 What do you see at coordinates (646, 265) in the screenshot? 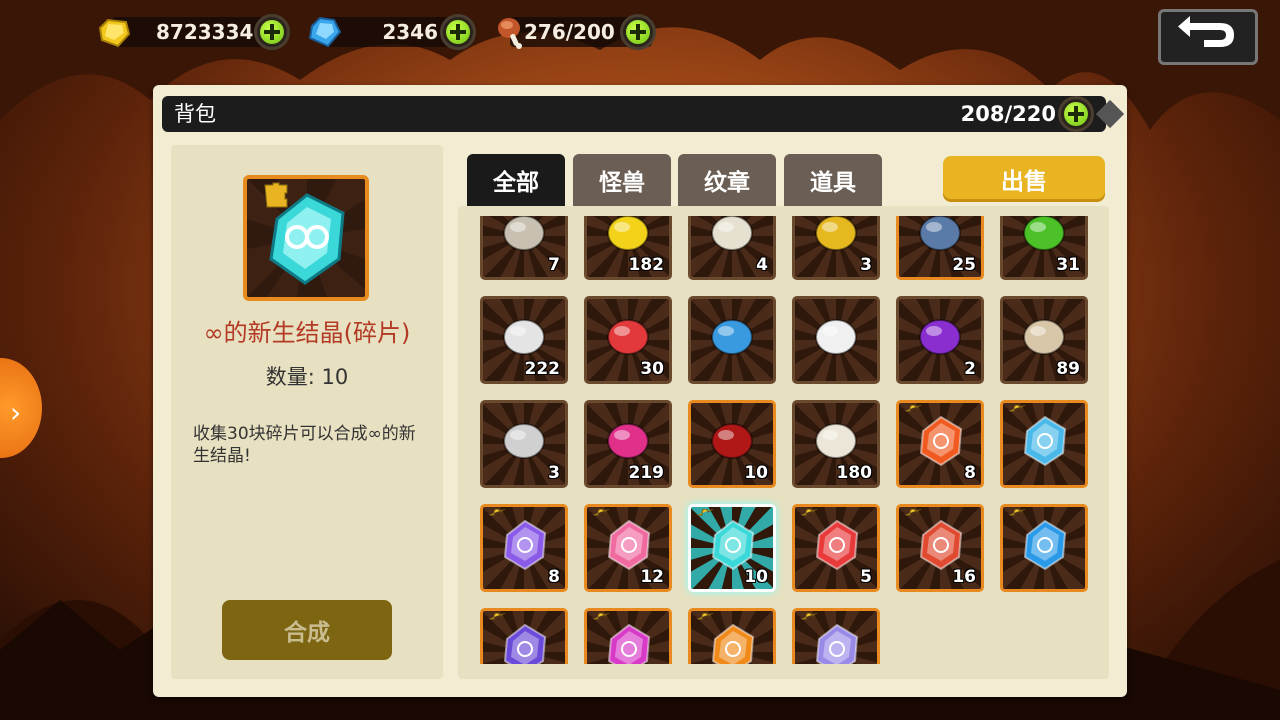
I see `slot-count: 182` at bounding box center [646, 265].